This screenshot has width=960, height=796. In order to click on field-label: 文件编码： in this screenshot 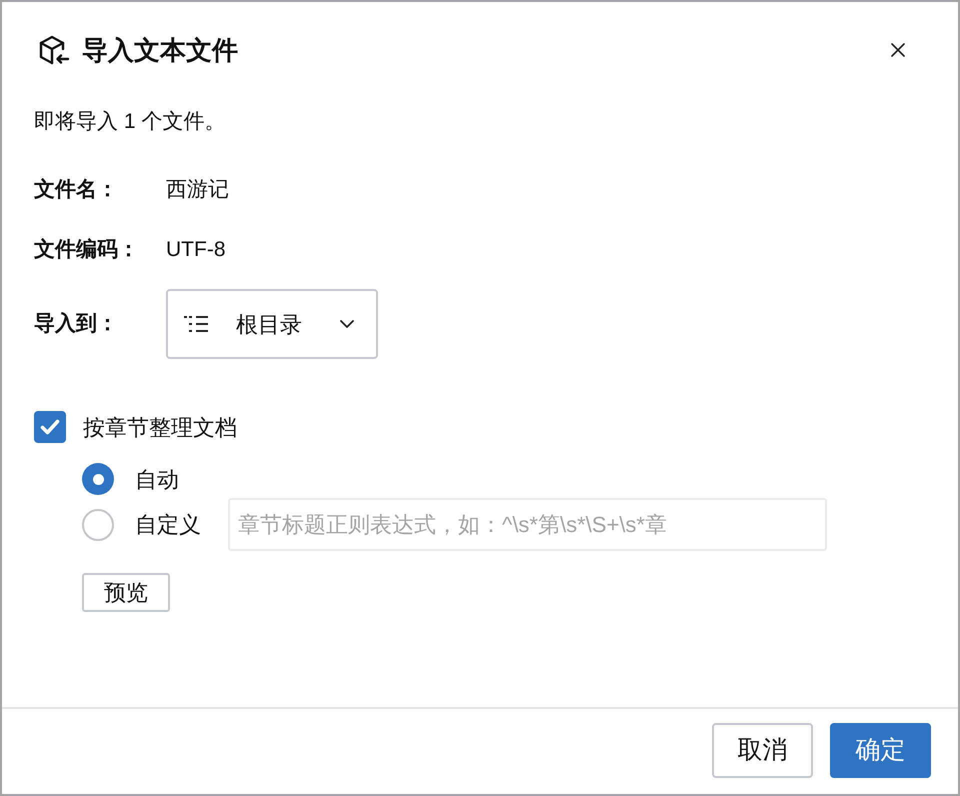, I will do `click(87, 250)`.